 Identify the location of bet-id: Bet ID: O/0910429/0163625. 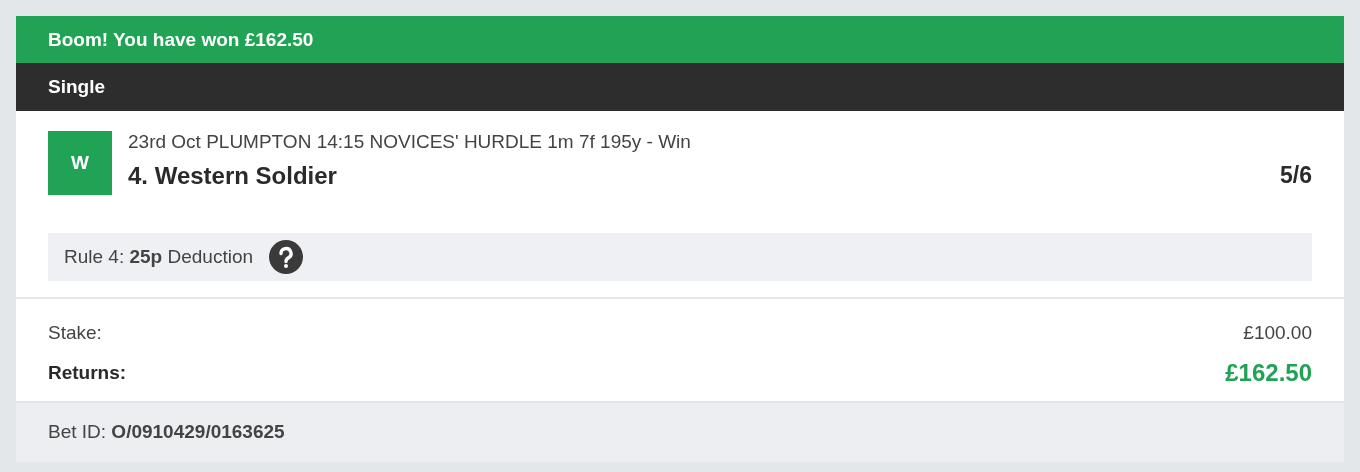
(166, 432).